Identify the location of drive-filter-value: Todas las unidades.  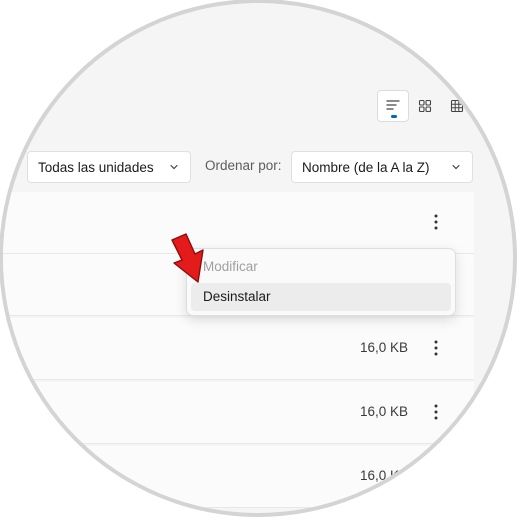
(96, 167).